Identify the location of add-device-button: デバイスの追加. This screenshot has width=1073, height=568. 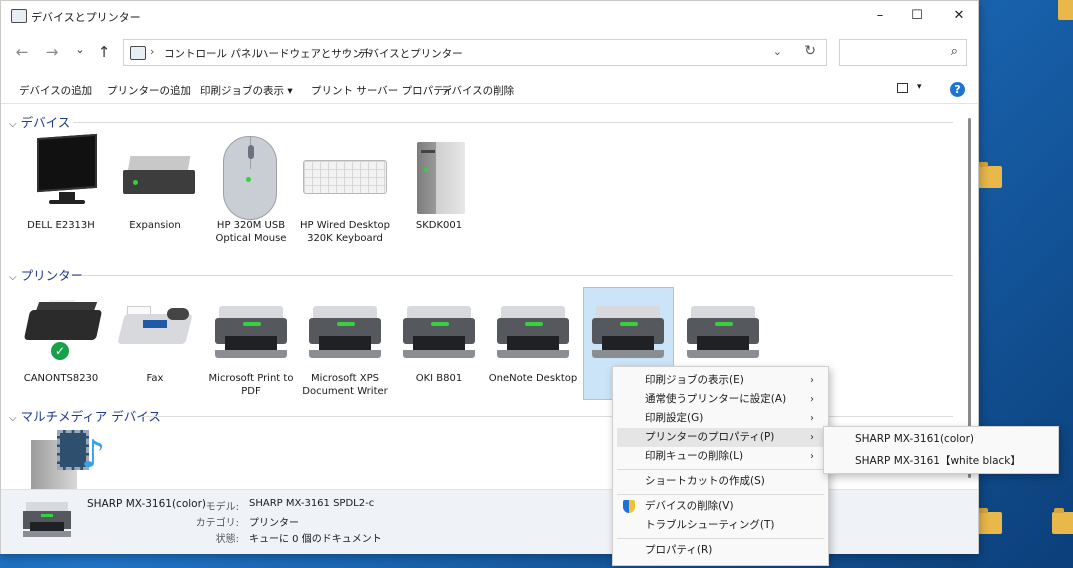
(55, 90).